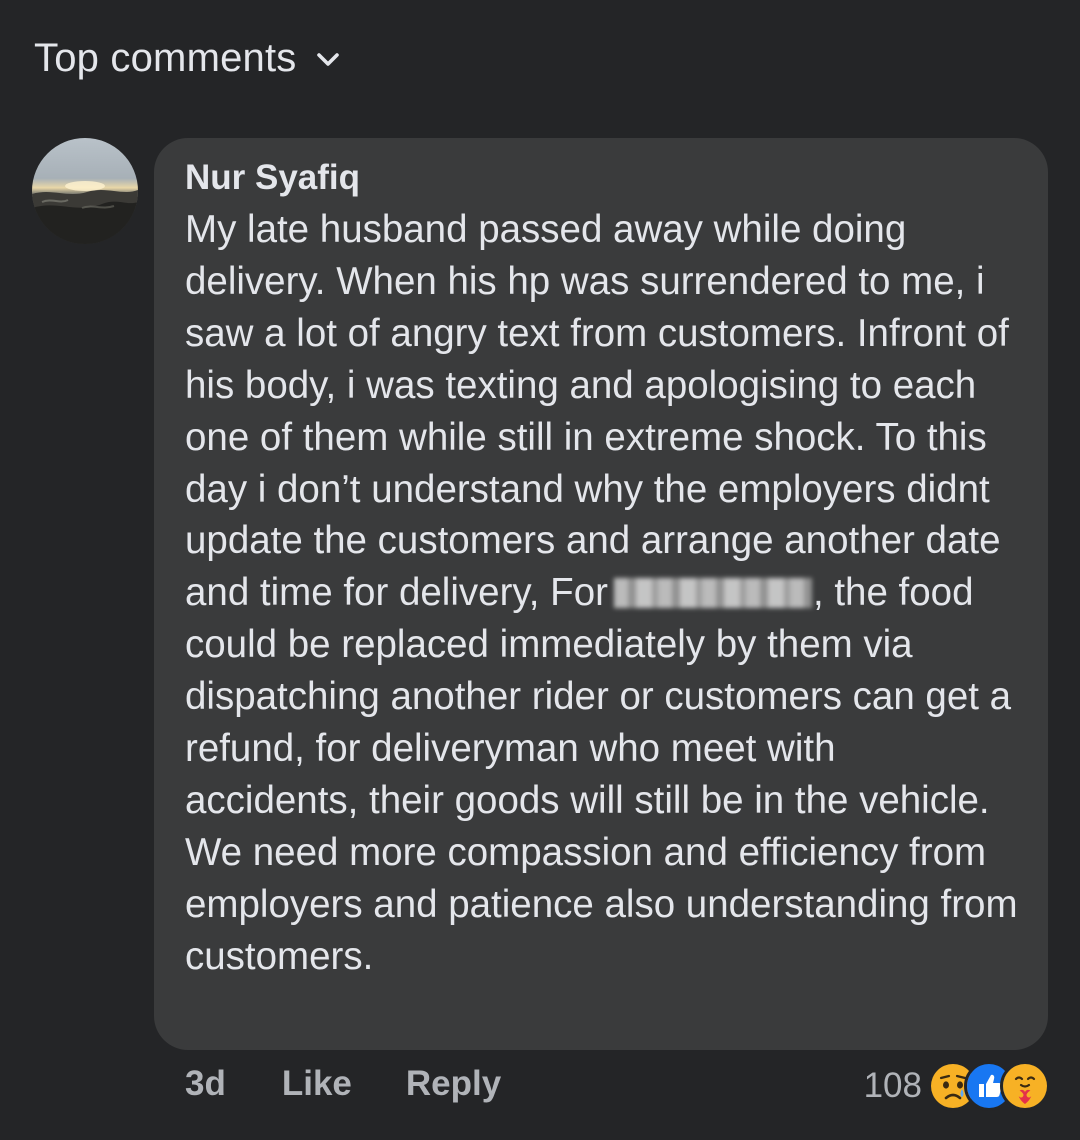 The width and height of the screenshot is (1080, 1140). What do you see at coordinates (205, 1084) in the screenshot?
I see `comment-timestamp: 3d` at bounding box center [205, 1084].